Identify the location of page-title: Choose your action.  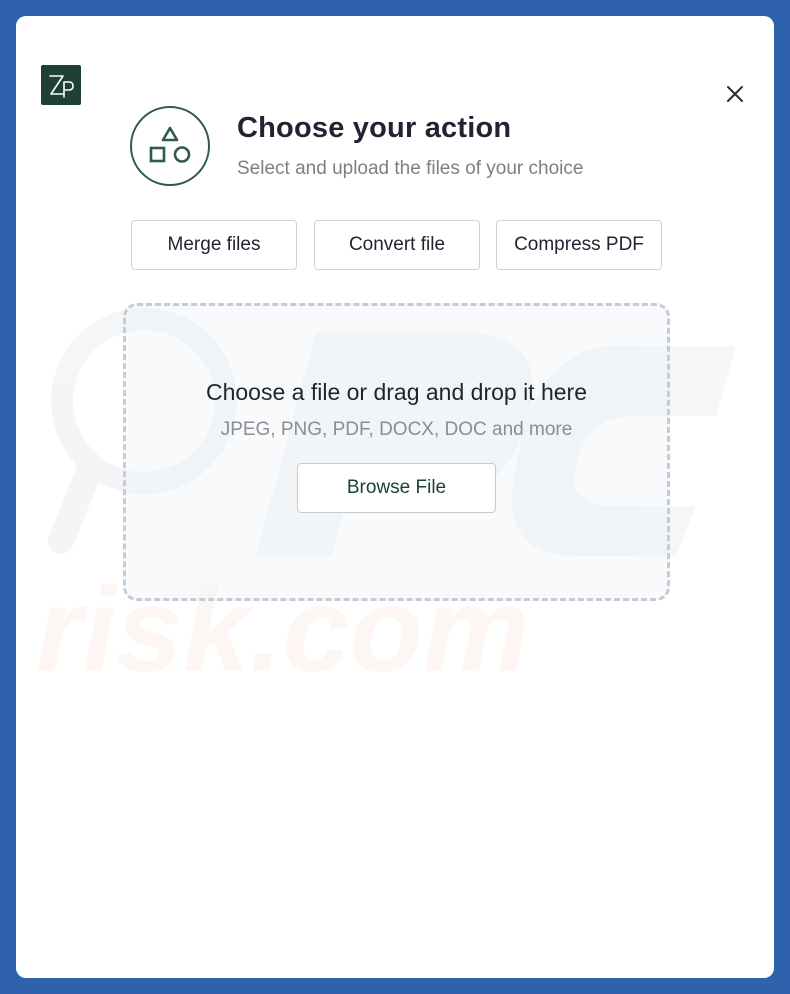
(374, 128).